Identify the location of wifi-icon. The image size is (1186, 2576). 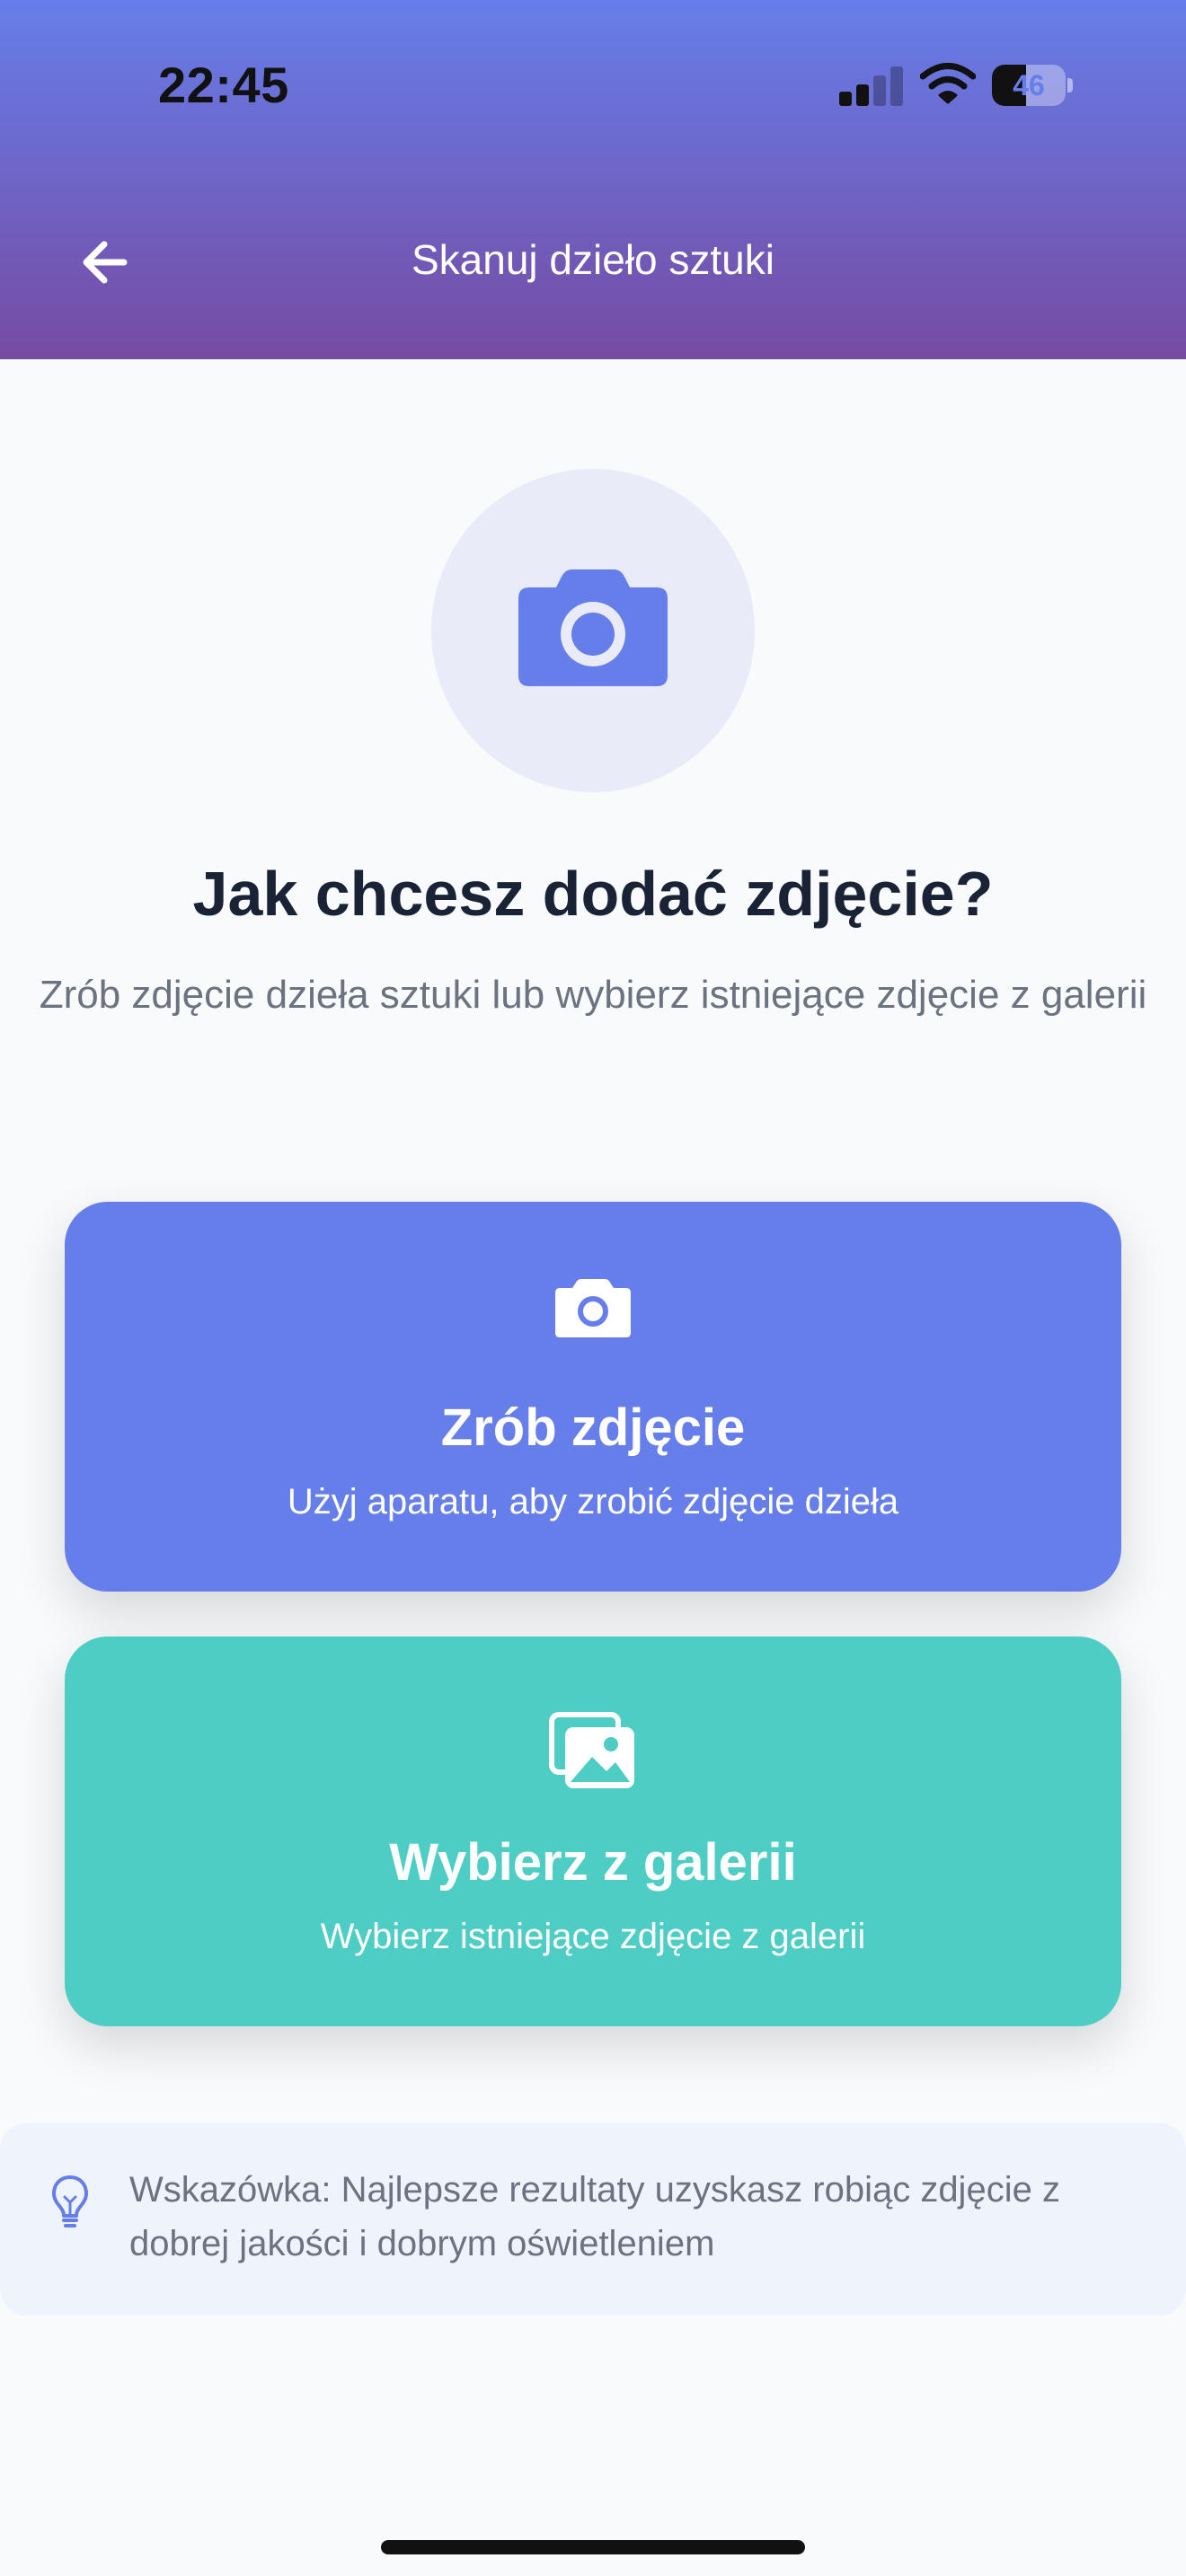
(948, 83).